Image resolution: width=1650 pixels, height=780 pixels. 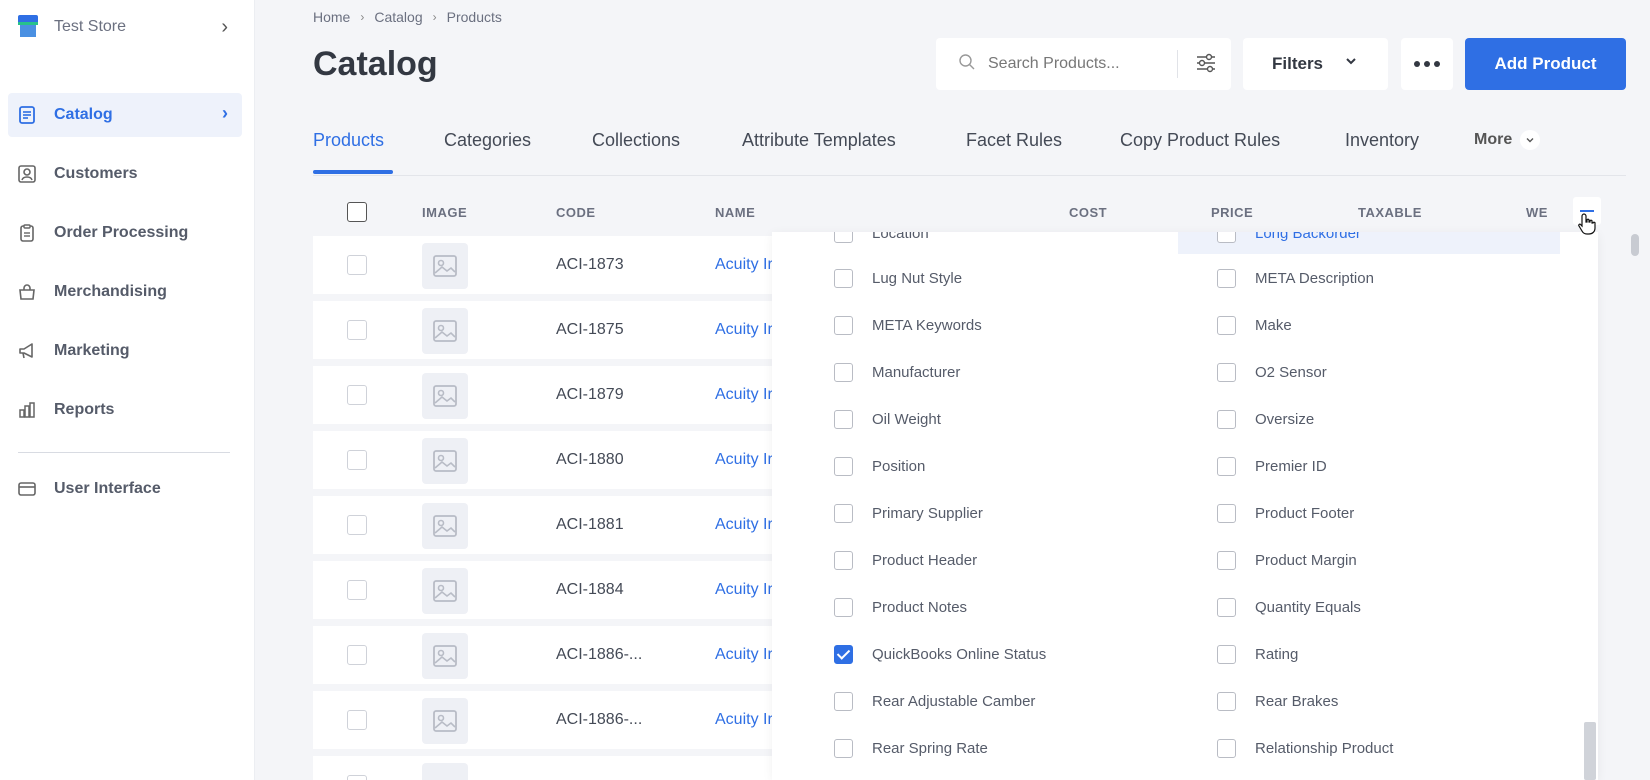 What do you see at coordinates (1265, 419) in the screenshot?
I see `column-option: Oversize` at bounding box center [1265, 419].